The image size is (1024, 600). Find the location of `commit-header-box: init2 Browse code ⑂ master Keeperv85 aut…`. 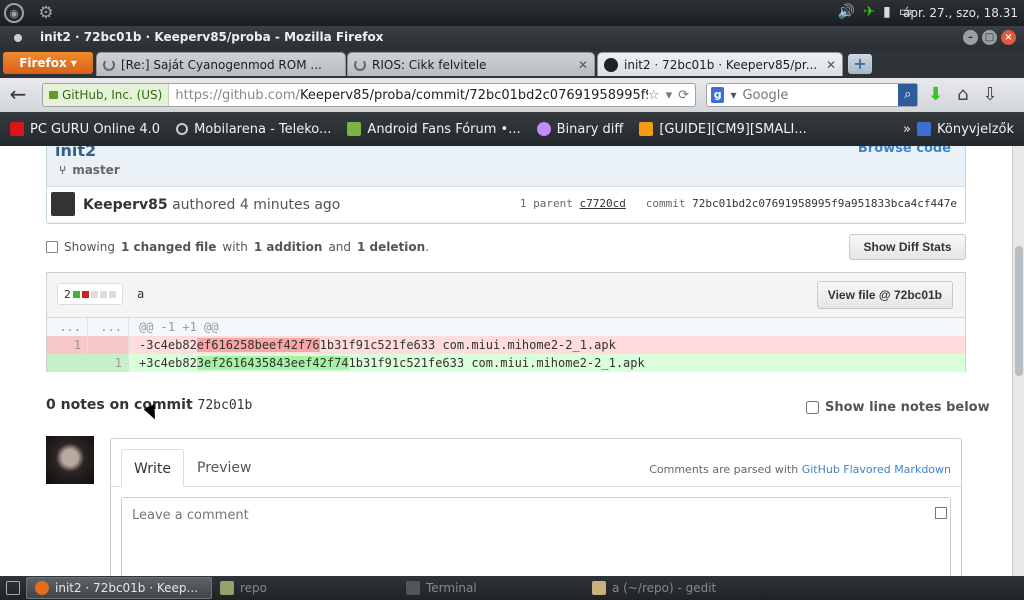

commit-header-box: init2 Browse code ⑂ master Keeperv85 aut… is located at coordinates (506, 185).